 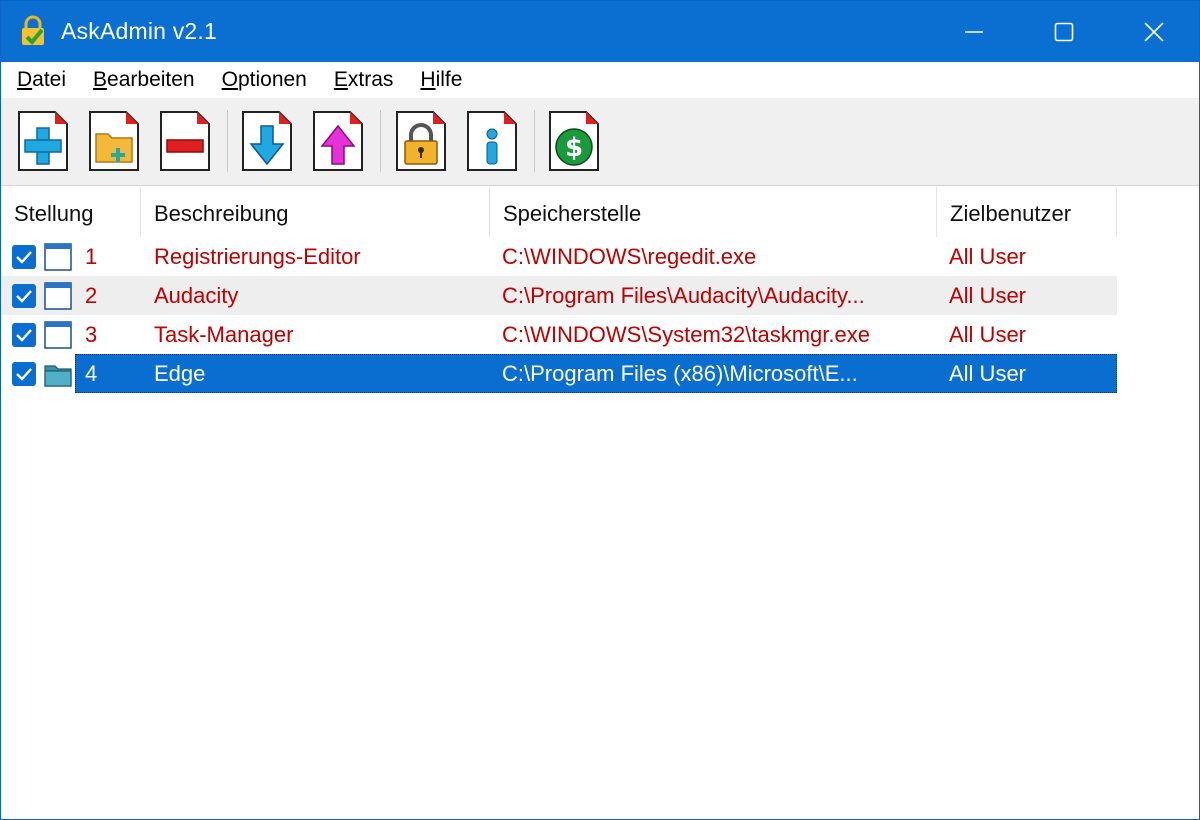 I want to click on lock-button, so click(x=421, y=141).